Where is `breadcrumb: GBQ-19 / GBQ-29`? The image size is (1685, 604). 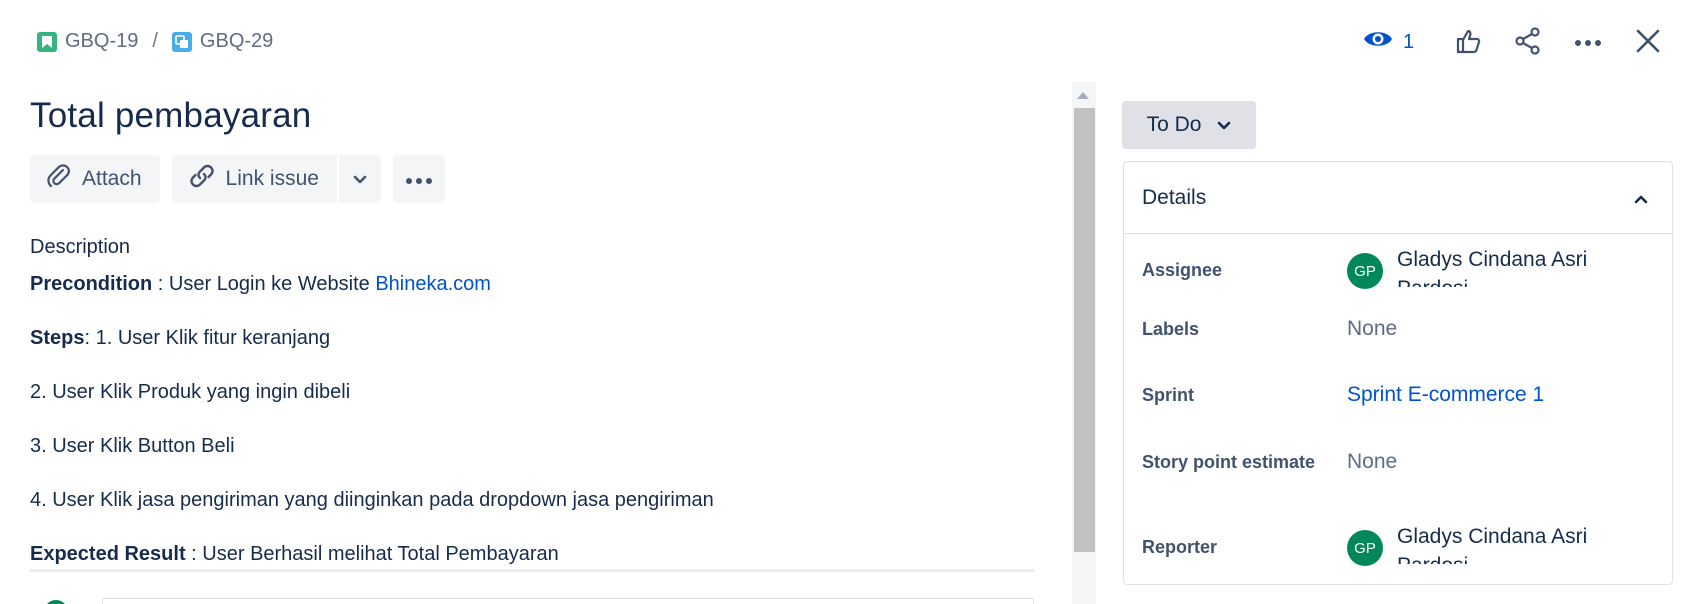
breadcrumb: GBQ-19 / GBQ-29 is located at coordinates (155, 41).